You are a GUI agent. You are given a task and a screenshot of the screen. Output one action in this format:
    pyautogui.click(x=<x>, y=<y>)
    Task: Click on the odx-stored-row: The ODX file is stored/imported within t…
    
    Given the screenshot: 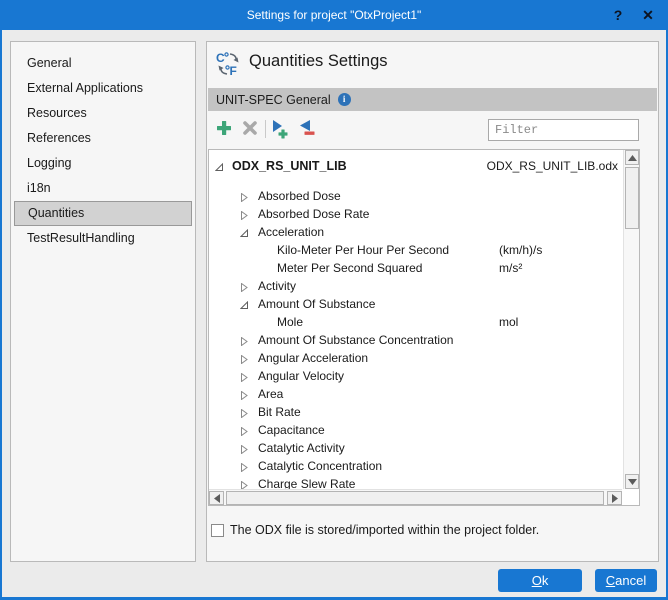 What is the action you would take?
    pyautogui.click(x=375, y=530)
    